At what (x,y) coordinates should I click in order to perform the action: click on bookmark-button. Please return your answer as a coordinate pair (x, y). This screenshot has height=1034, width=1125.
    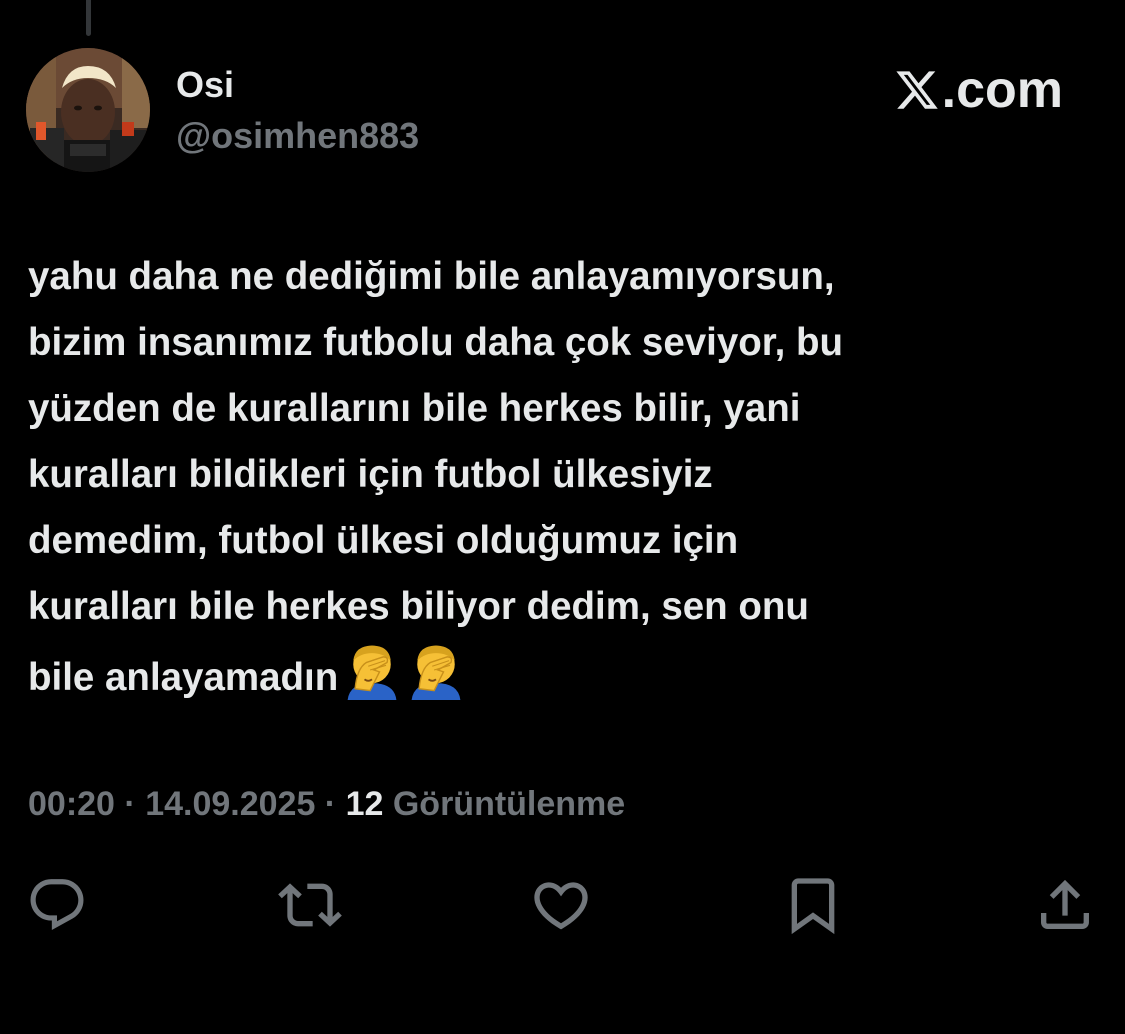
    Looking at the image, I should click on (813, 905).